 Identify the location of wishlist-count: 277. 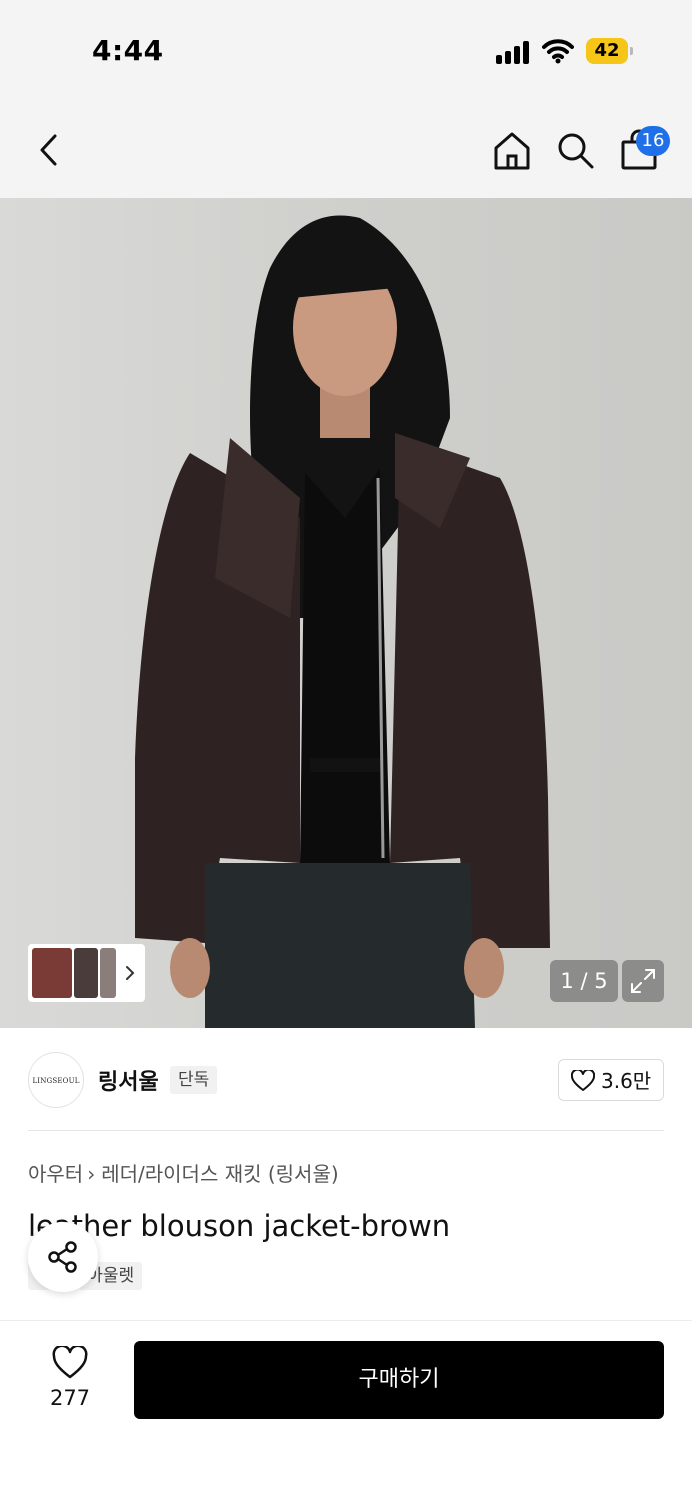
(70, 1398).